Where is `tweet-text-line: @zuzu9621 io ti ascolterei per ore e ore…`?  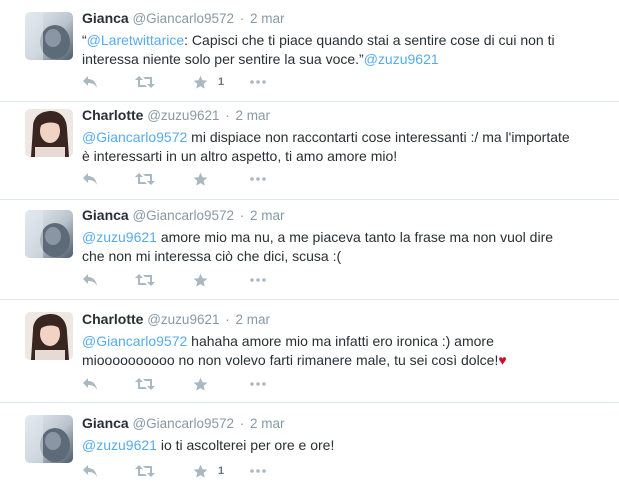 tweet-text-line: @zuzu9621 io ti ascolterei per ore e ore… is located at coordinates (343, 445).